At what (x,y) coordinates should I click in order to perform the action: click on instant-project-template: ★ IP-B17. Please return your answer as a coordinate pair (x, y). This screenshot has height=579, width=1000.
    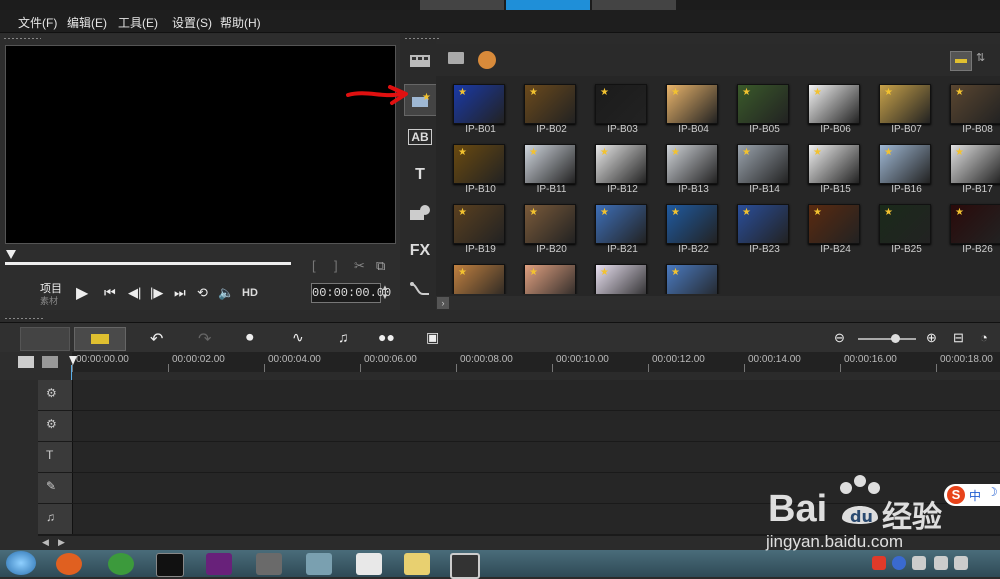
    Looking at the image, I should click on (971, 168).